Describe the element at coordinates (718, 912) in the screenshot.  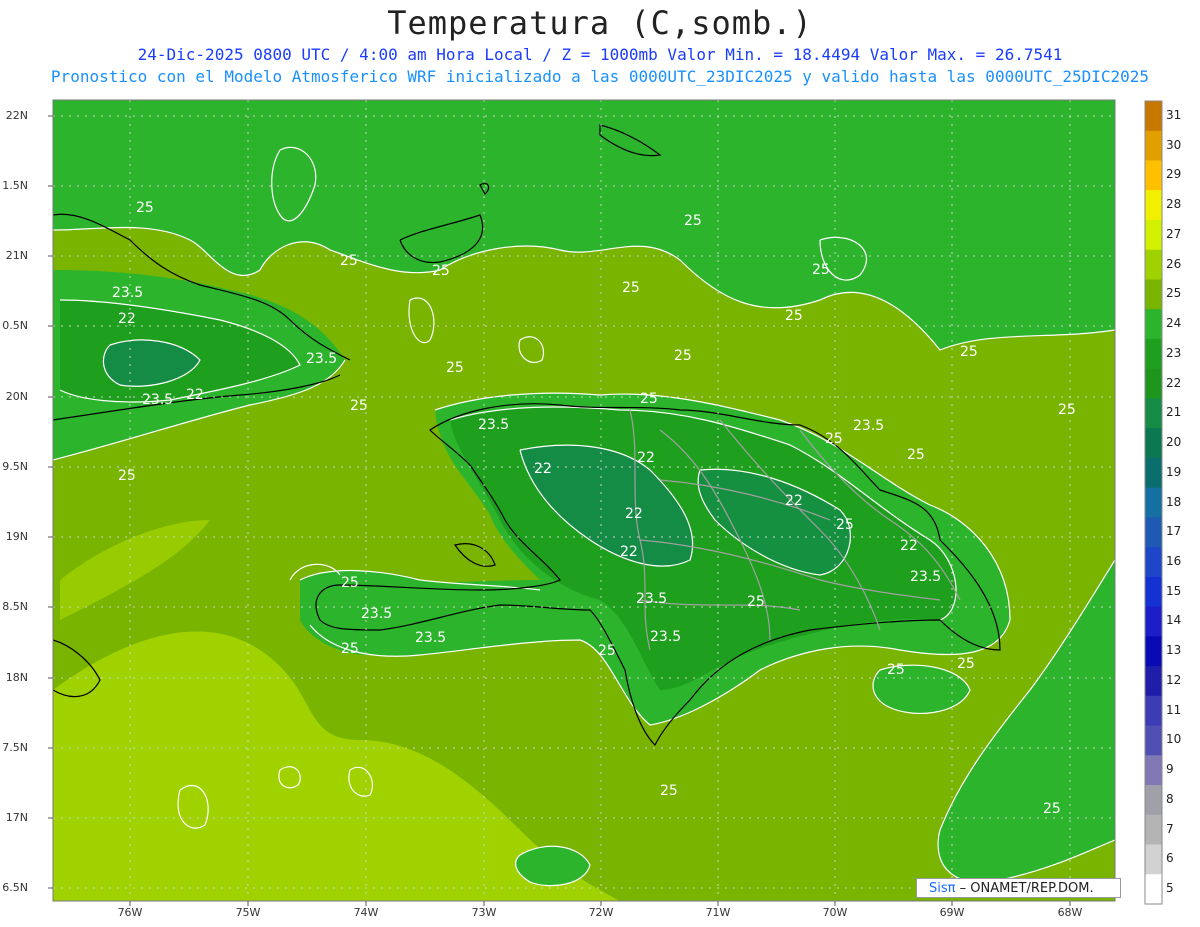
I see `lon-label: 71W` at that location.